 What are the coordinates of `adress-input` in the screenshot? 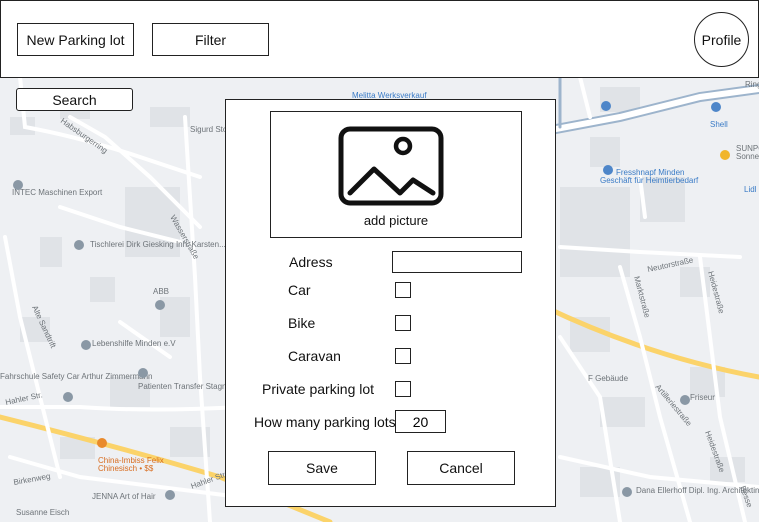 It's located at (457, 262).